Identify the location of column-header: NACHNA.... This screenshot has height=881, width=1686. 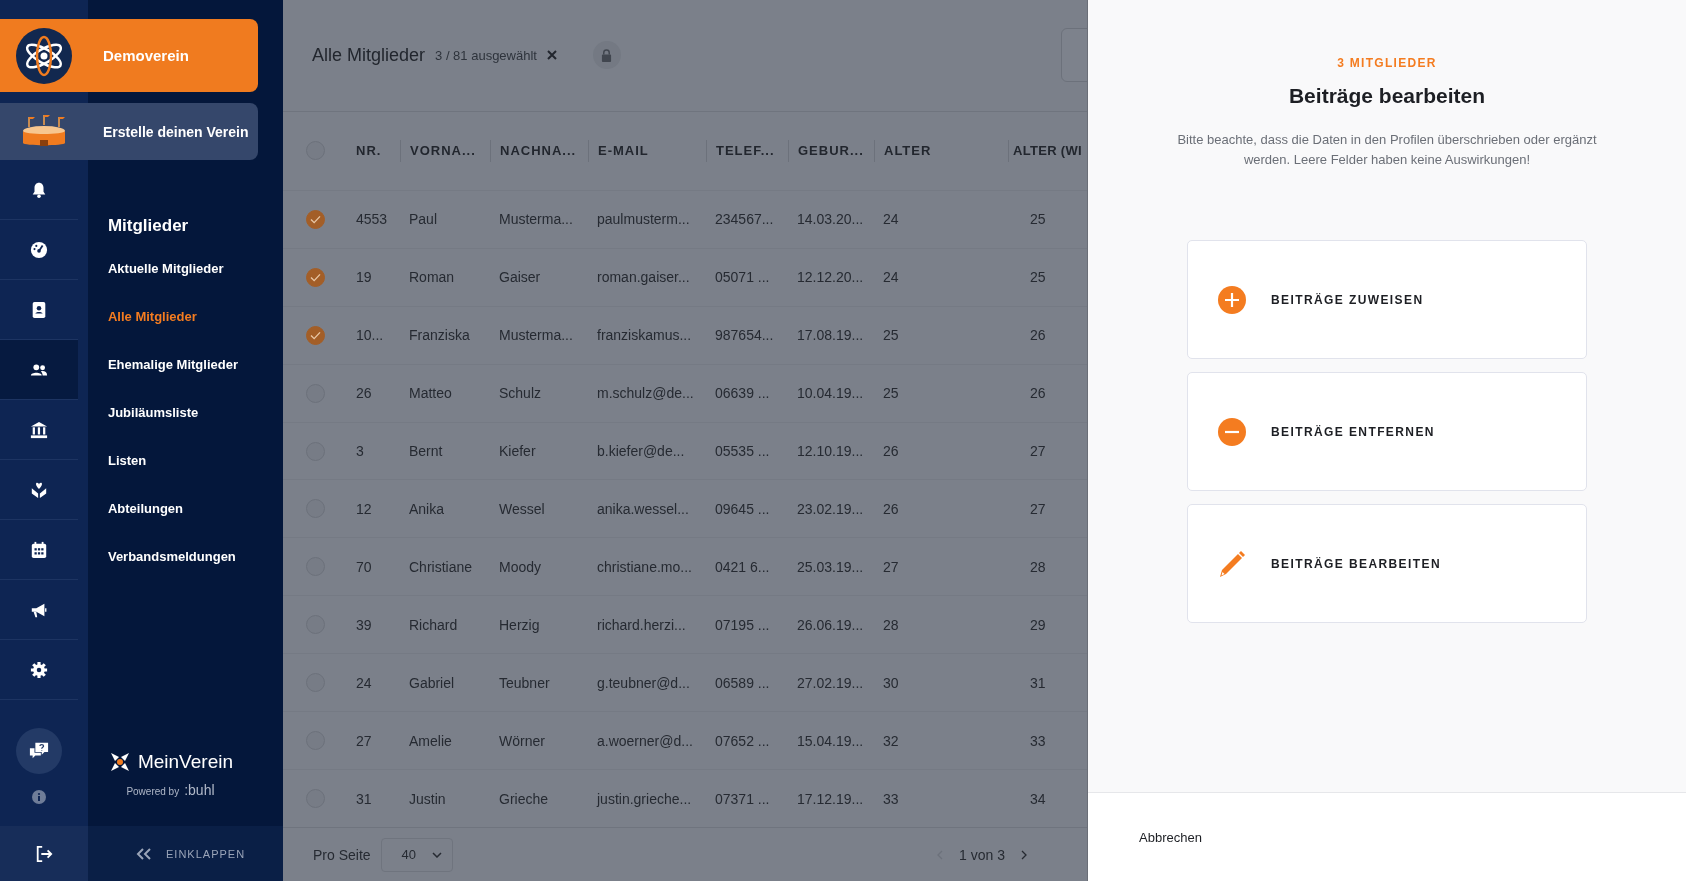
(539, 150).